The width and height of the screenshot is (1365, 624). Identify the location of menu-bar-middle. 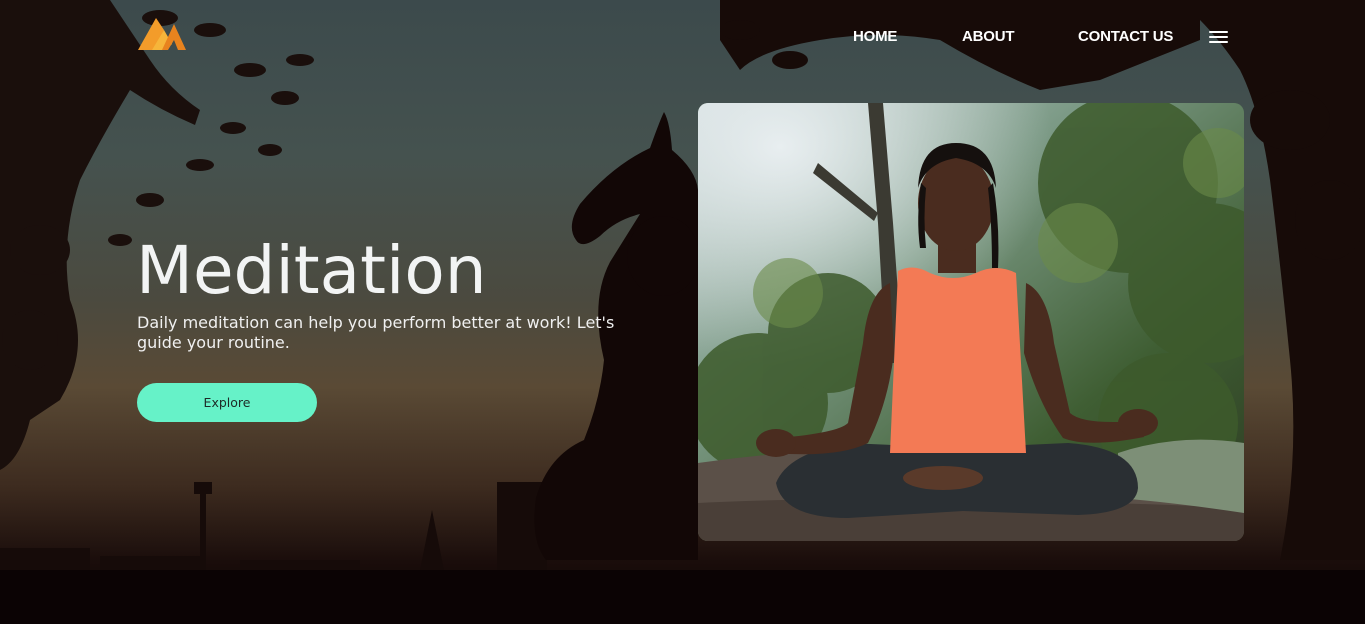
(1218, 37).